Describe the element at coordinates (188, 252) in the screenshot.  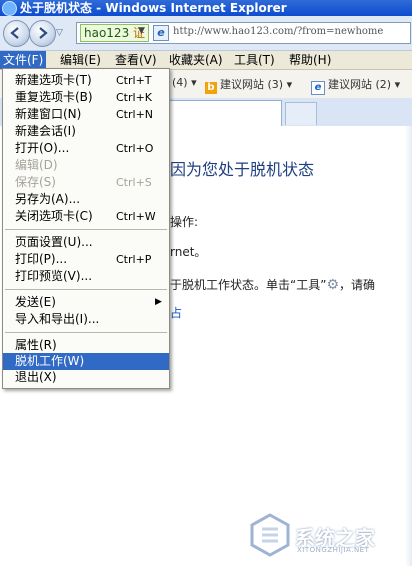
I see `instructions-line-2: rnet。` at that location.